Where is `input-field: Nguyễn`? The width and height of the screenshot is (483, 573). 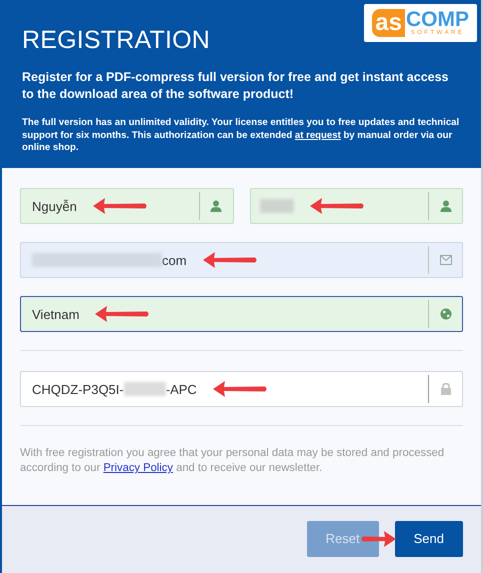
input-field: Nguyễn is located at coordinates (127, 206).